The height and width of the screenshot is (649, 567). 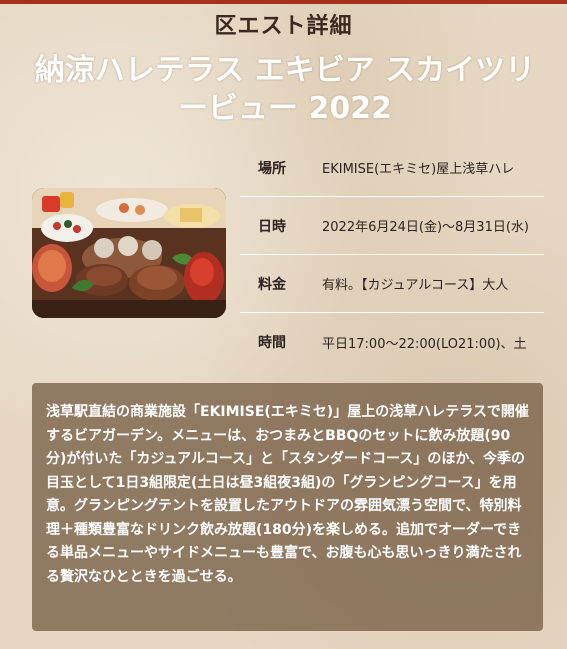 What do you see at coordinates (272, 168) in the screenshot?
I see `info-label: 場所` at bounding box center [272, 168].